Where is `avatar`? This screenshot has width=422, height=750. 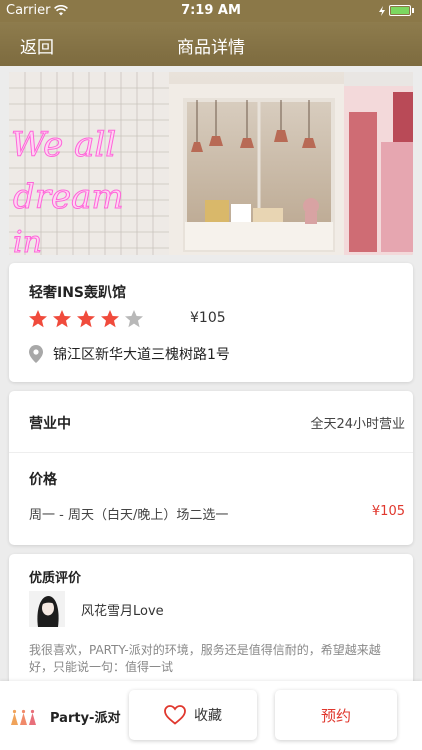
avatar is located at coordinates (47, 609).